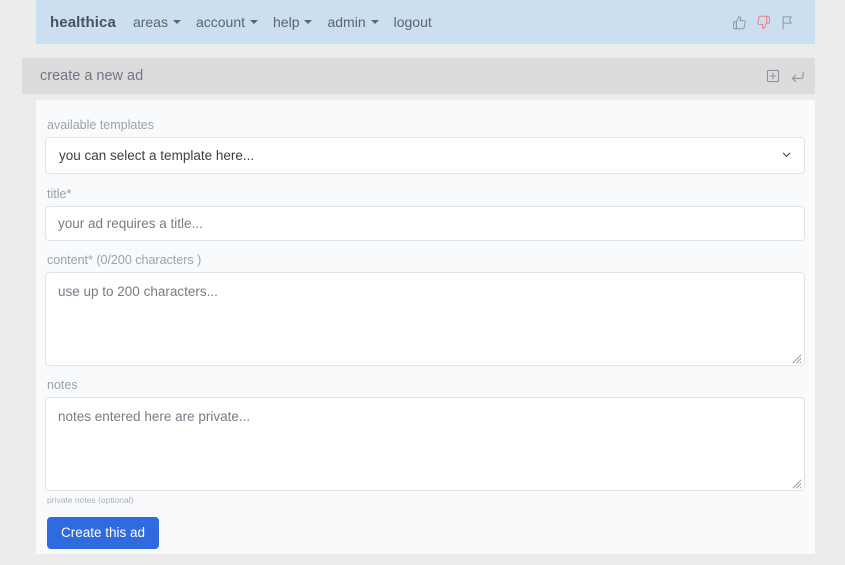  I want to click on thumbs-down-icon, so click(763, 22).